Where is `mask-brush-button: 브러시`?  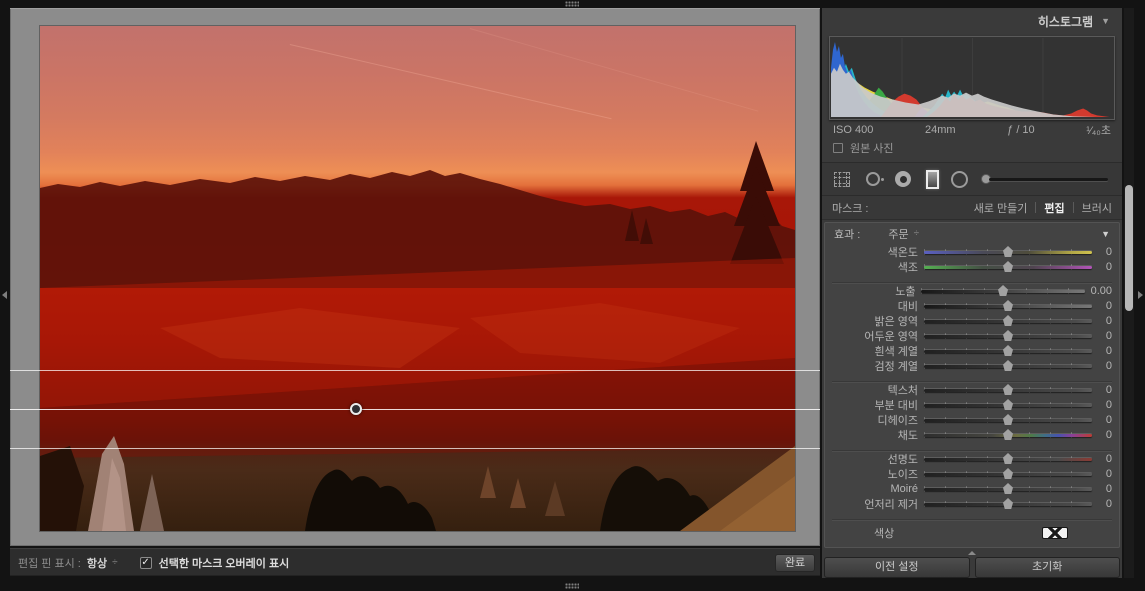
mask-brush-button: 브러시 is located at coordinates (1097, 208).